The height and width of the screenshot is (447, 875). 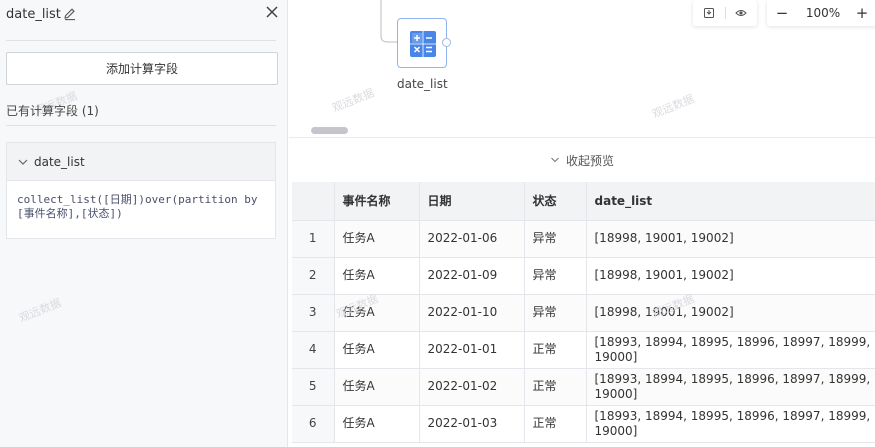 I want to click on edit-pencil-icon, so click(x=70, y=14).